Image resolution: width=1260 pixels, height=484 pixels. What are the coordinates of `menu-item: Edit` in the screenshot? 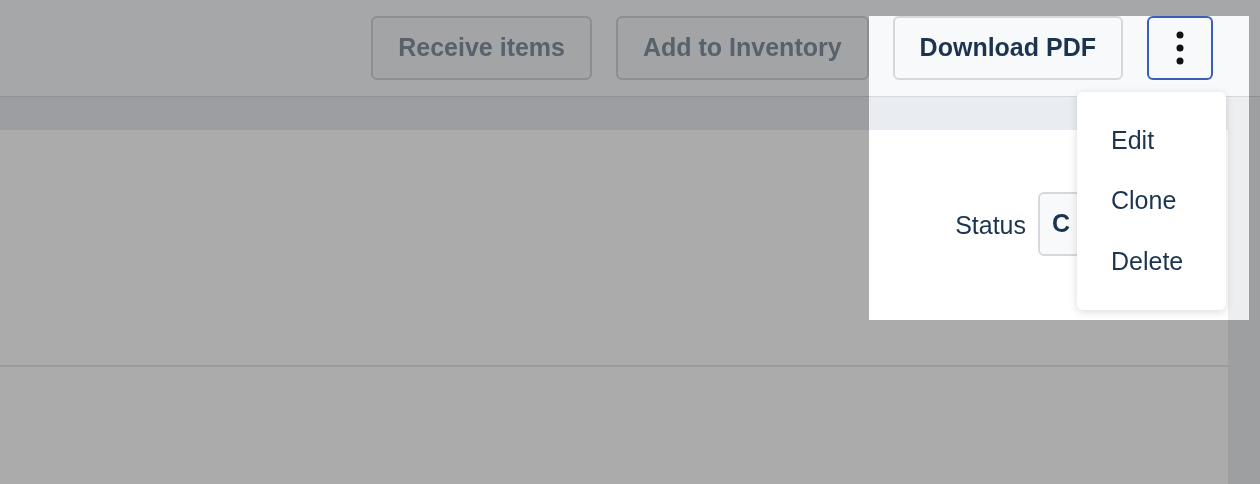 It's located at (1151, 140).